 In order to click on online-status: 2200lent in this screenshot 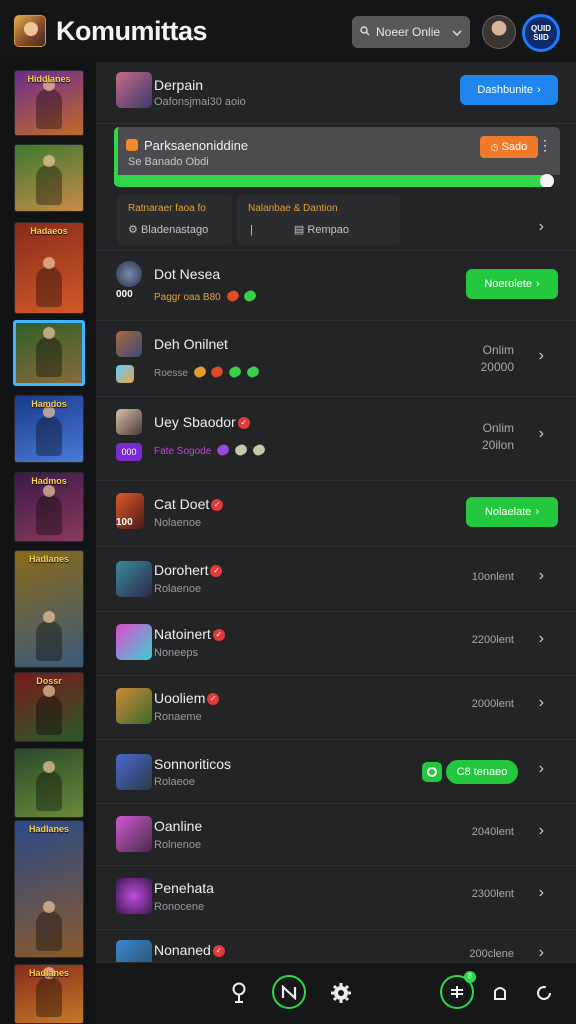, I will do `click(492, 640)`.